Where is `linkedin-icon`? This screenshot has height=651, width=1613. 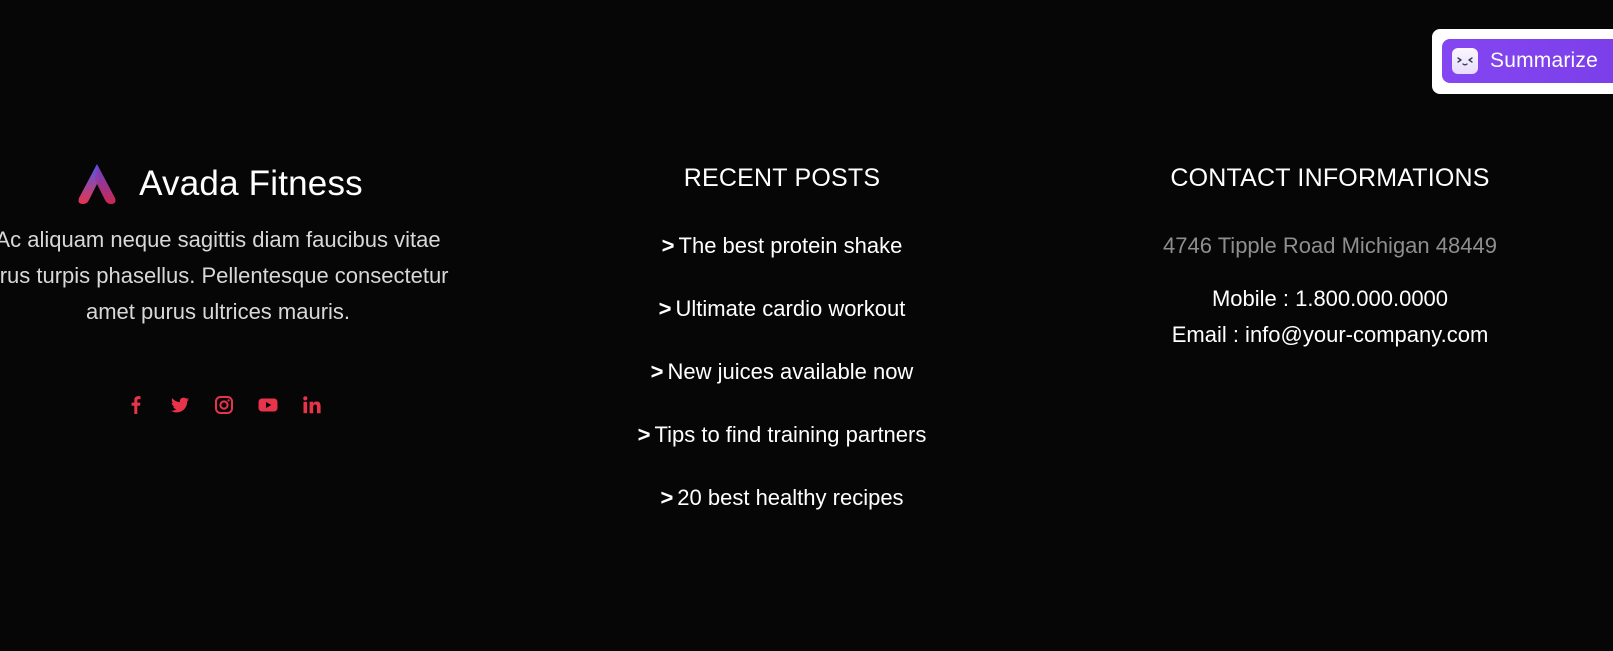 linkedin-icon is located at coordinates (312, 405).